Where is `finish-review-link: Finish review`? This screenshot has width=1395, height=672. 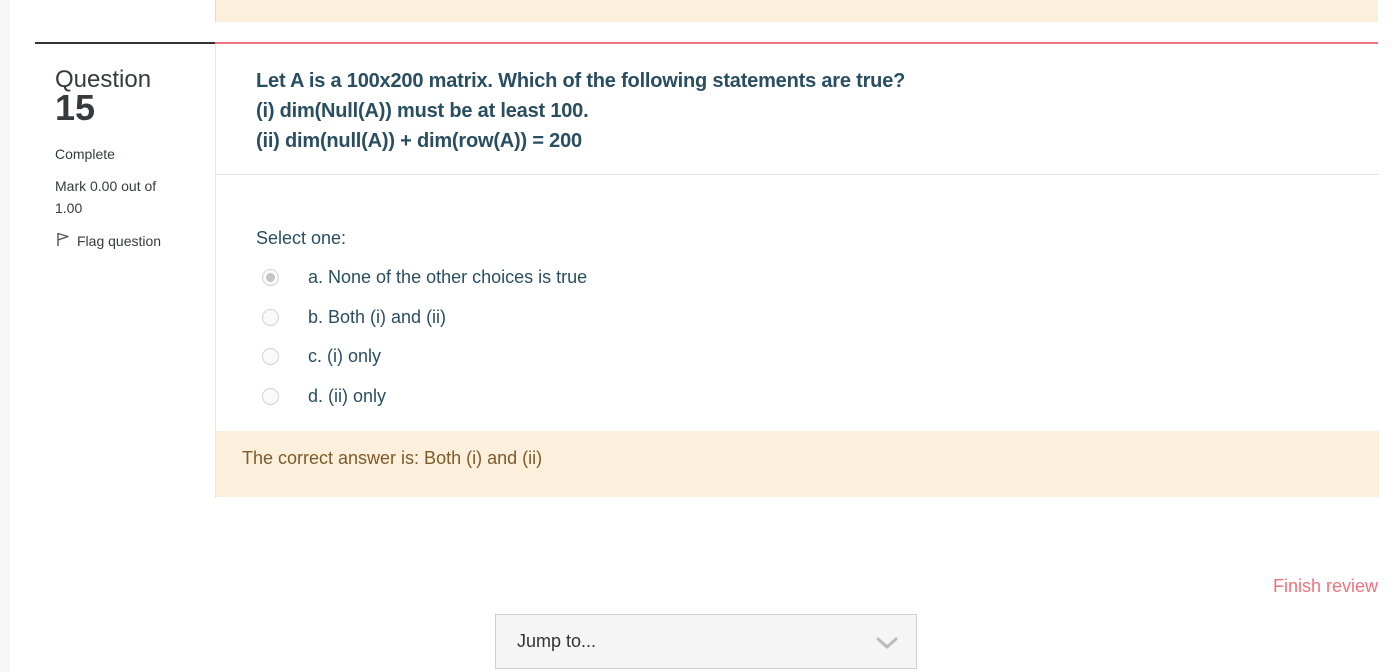 finish-review-link: Finish review is located at coordinates (1325, 586).